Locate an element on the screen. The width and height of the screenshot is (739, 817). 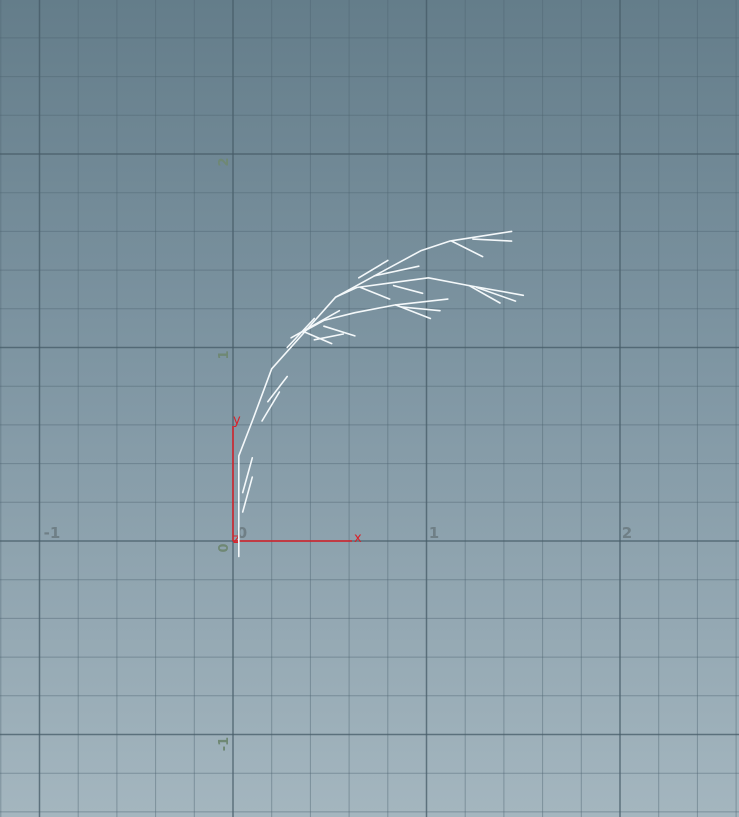
origin-gizmo: x y z is located at coordinates (297, 480).